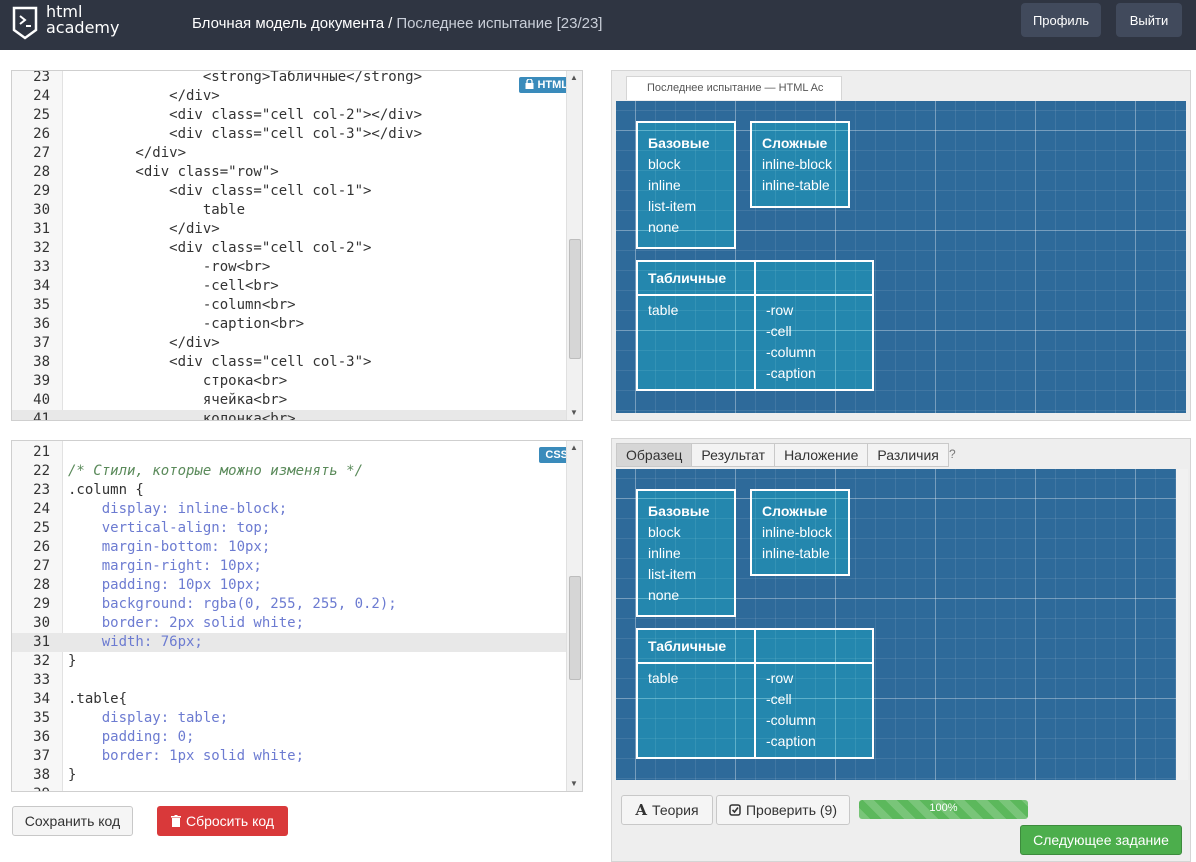  I want to click on code-line: 36 -caption<br>, so click(289, 324).